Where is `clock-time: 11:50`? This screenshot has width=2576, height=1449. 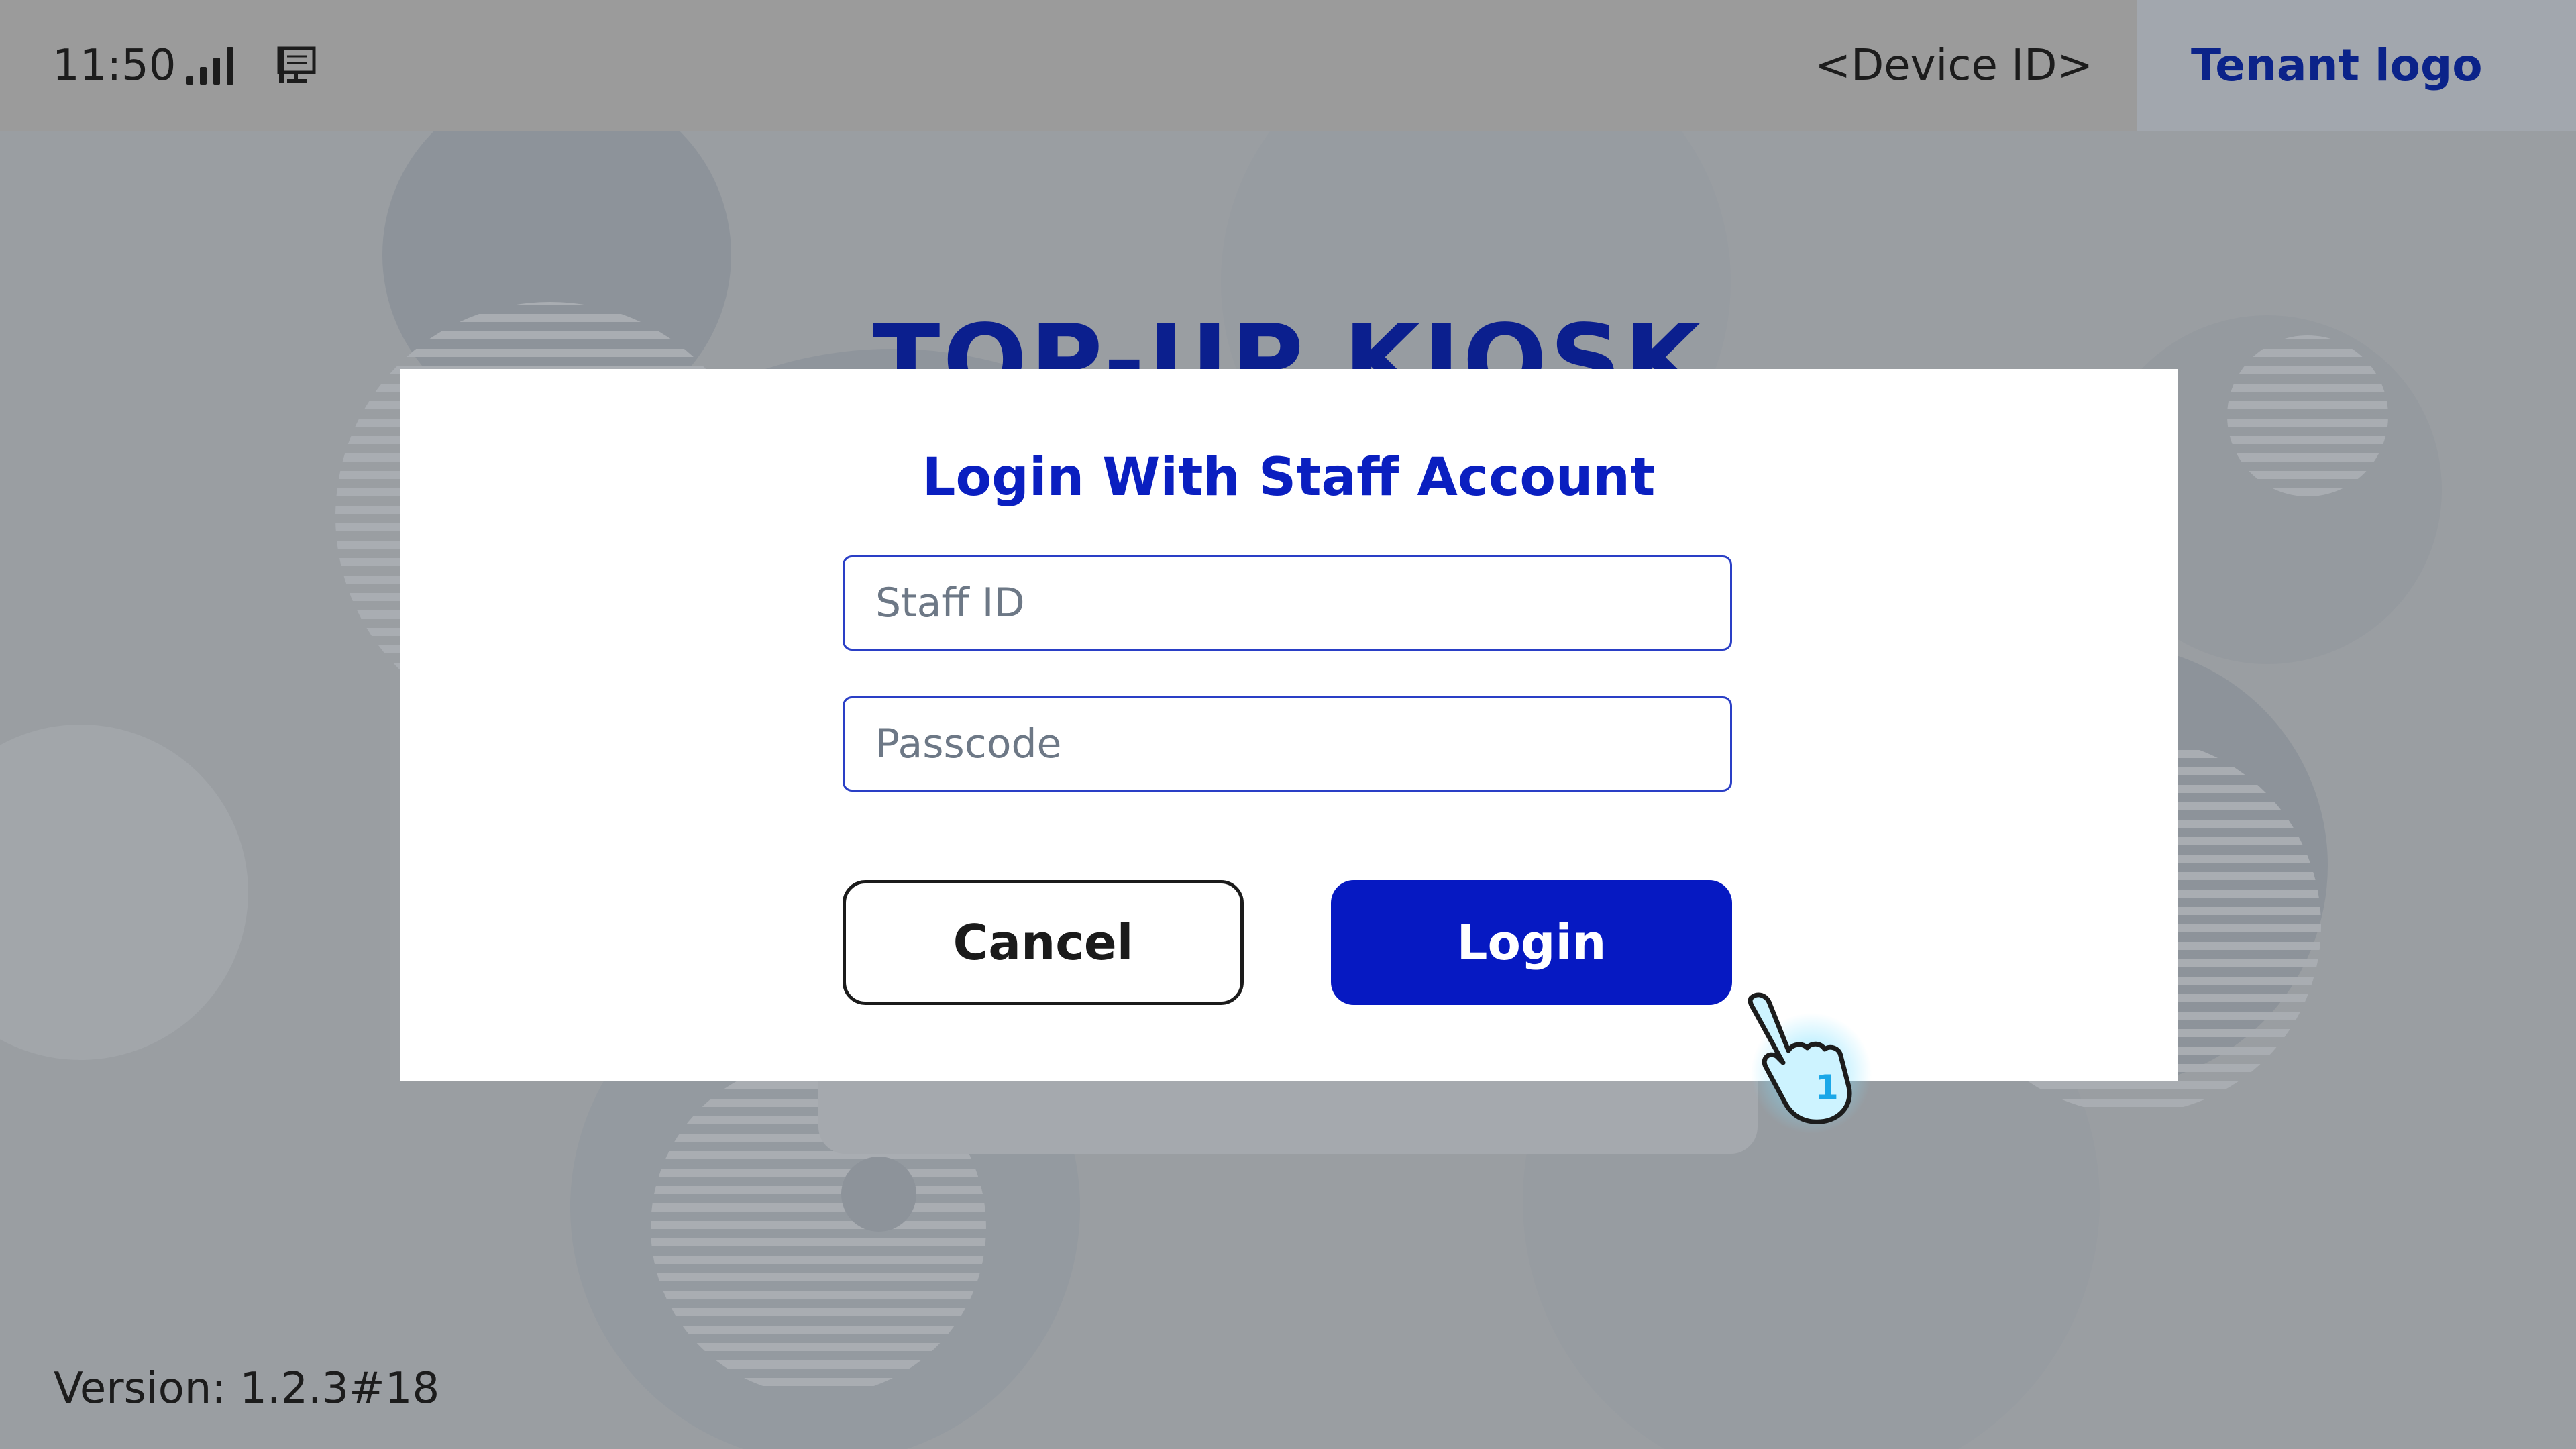 clock-time: 11:50 is located at coordinates (114, 66).